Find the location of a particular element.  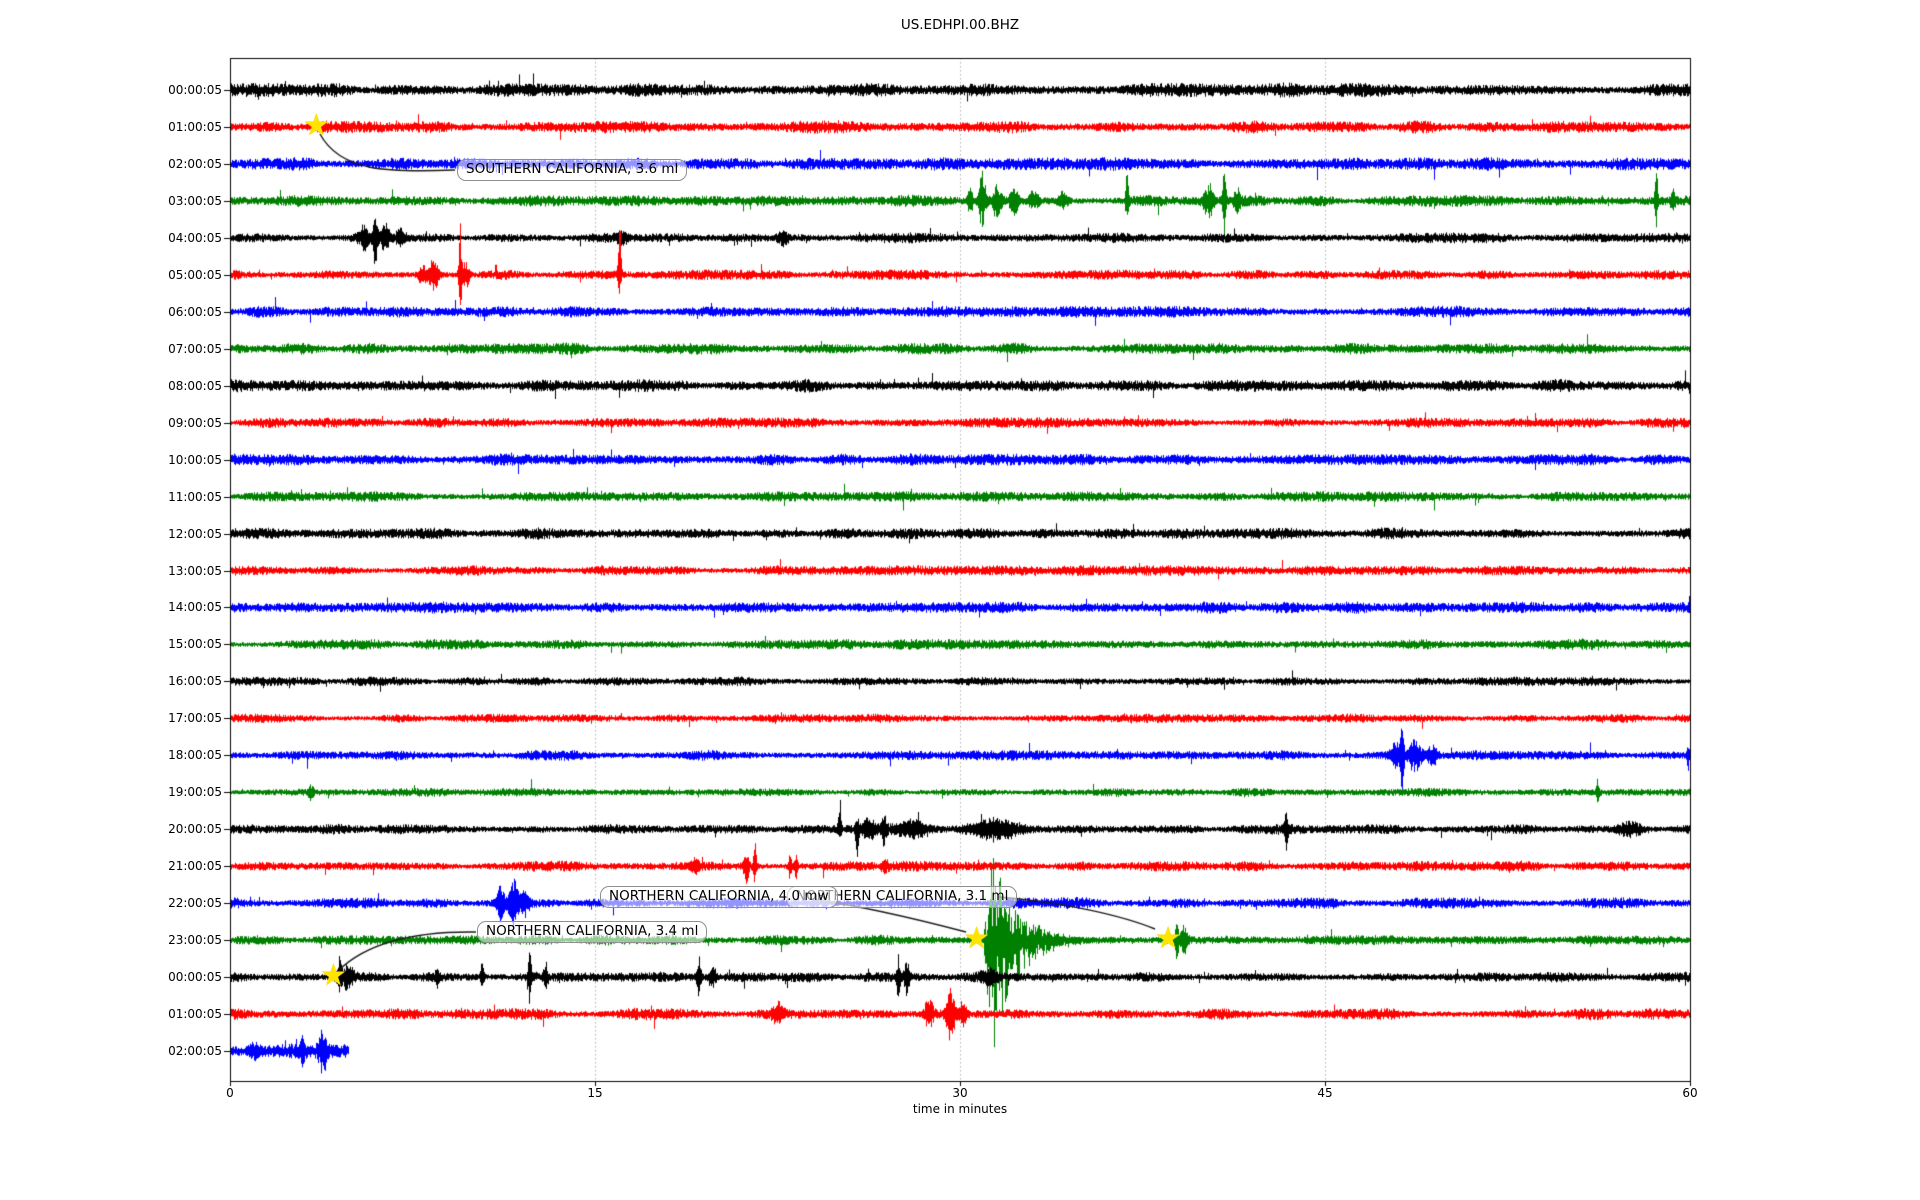

x-axis-tick-label: 60 is located at coordinates (1690, 1093).